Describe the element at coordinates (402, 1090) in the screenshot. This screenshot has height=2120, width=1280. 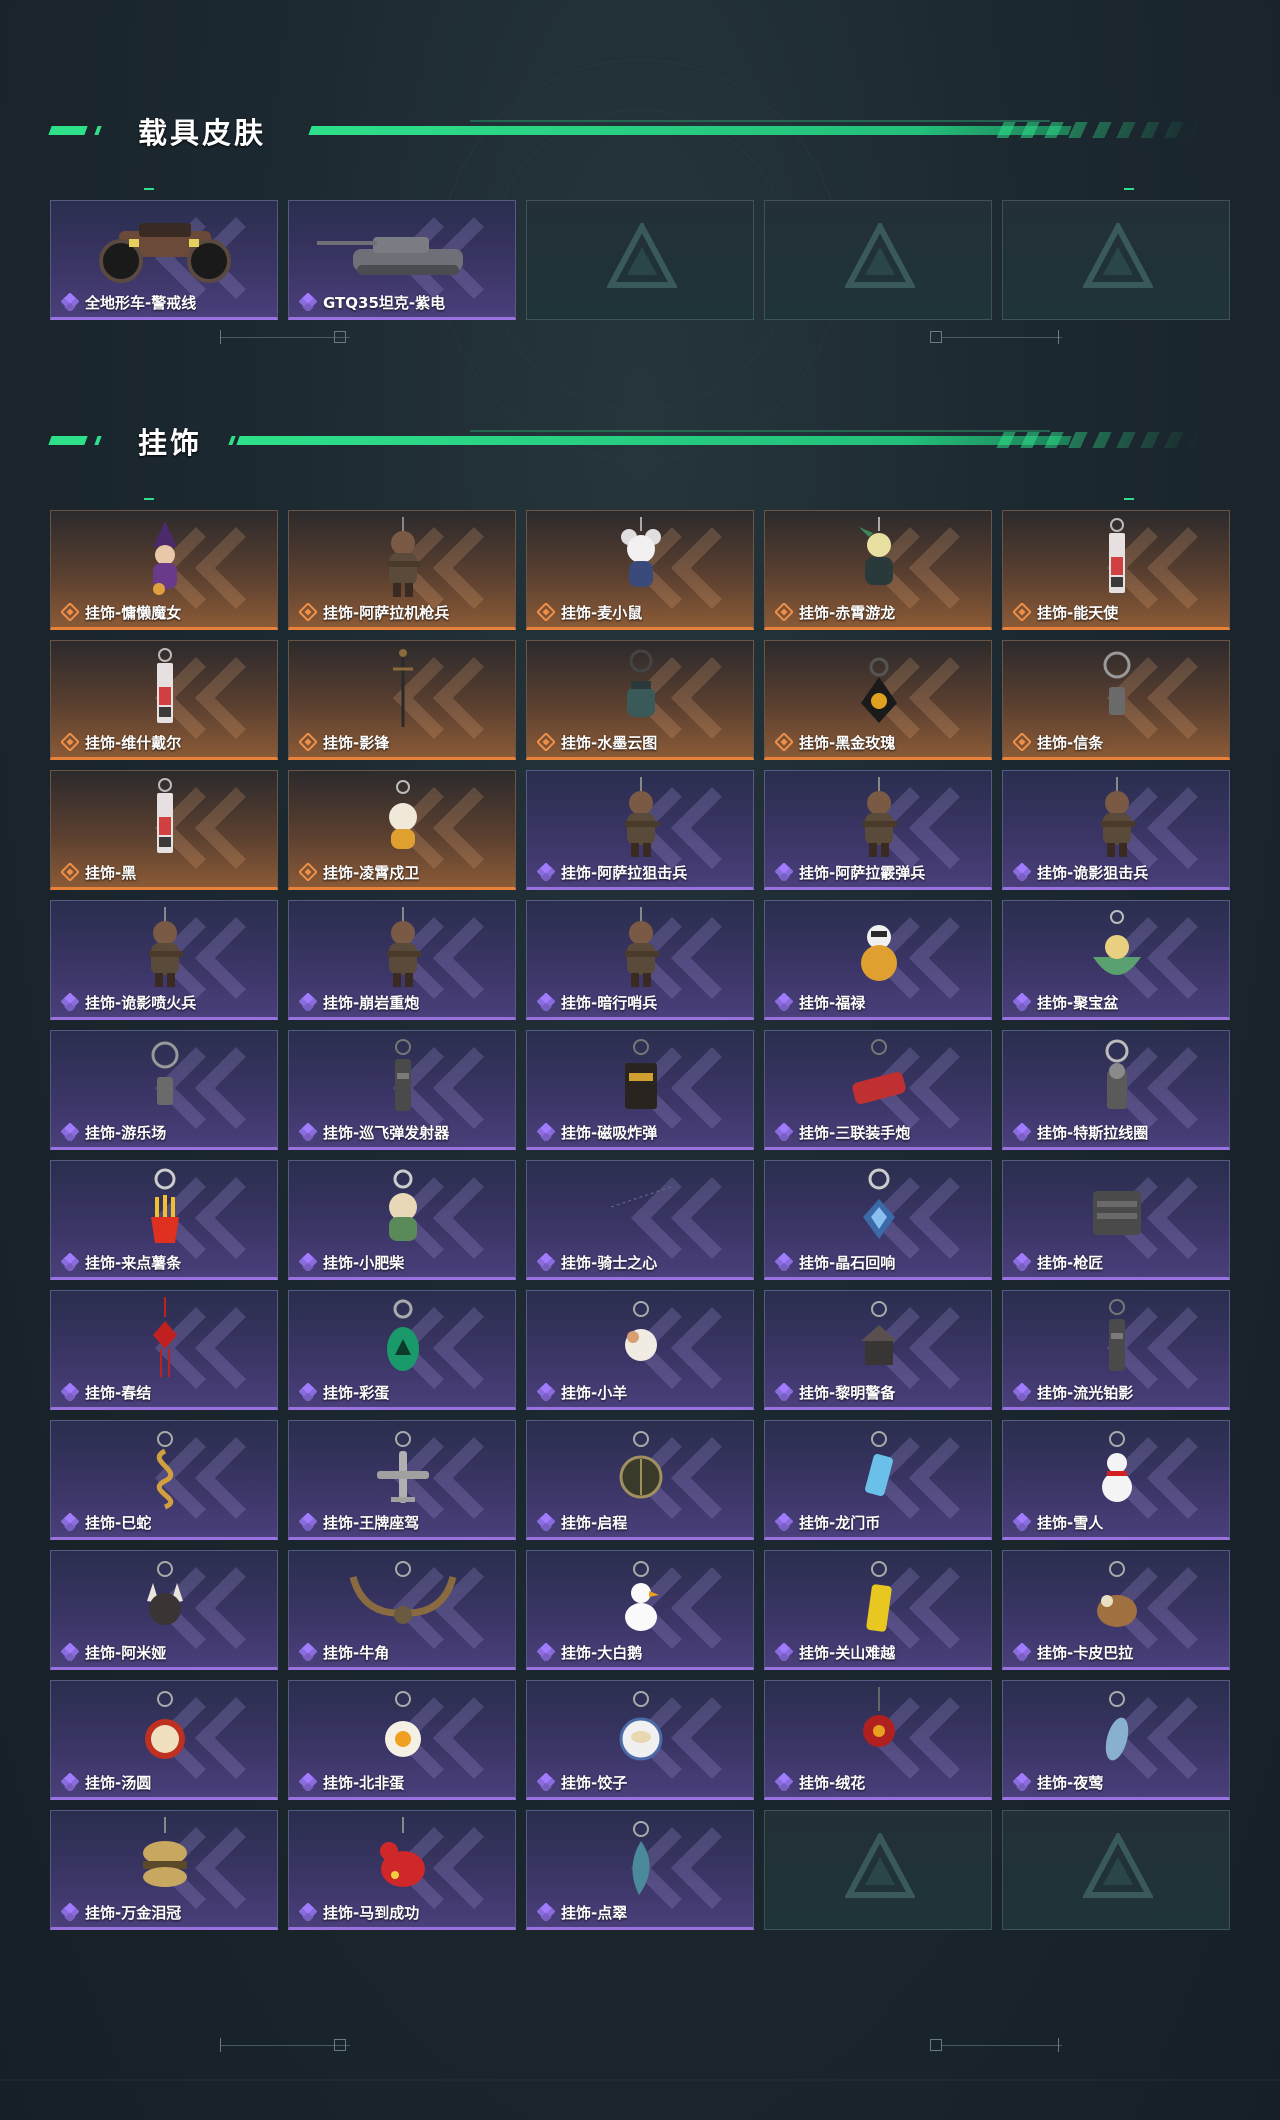
I see `charm-card: 挂饰-巡飞弹发射器` at that location.